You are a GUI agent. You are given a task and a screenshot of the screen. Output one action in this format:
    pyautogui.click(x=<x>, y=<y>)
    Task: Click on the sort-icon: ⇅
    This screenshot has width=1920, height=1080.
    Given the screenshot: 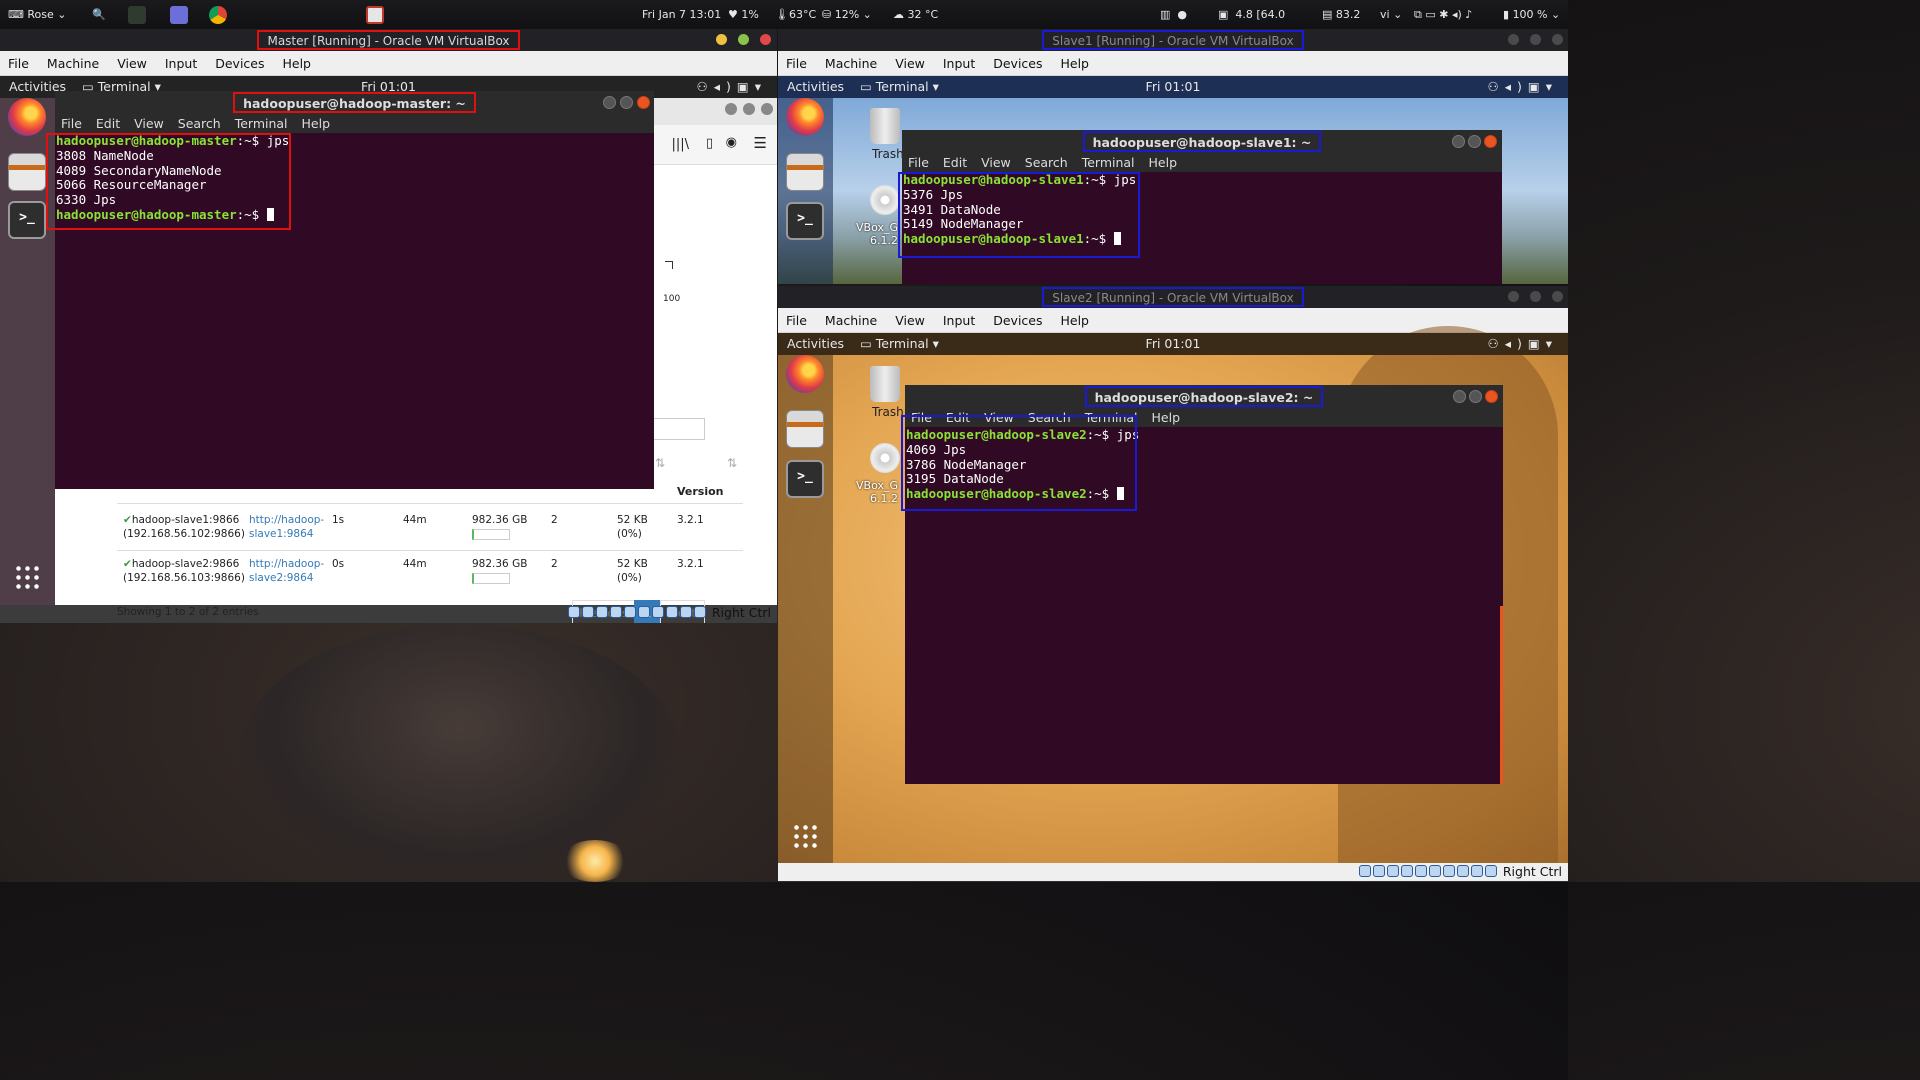 What is the action you would take?
    pyautogui.click(x=732, y=463)
    